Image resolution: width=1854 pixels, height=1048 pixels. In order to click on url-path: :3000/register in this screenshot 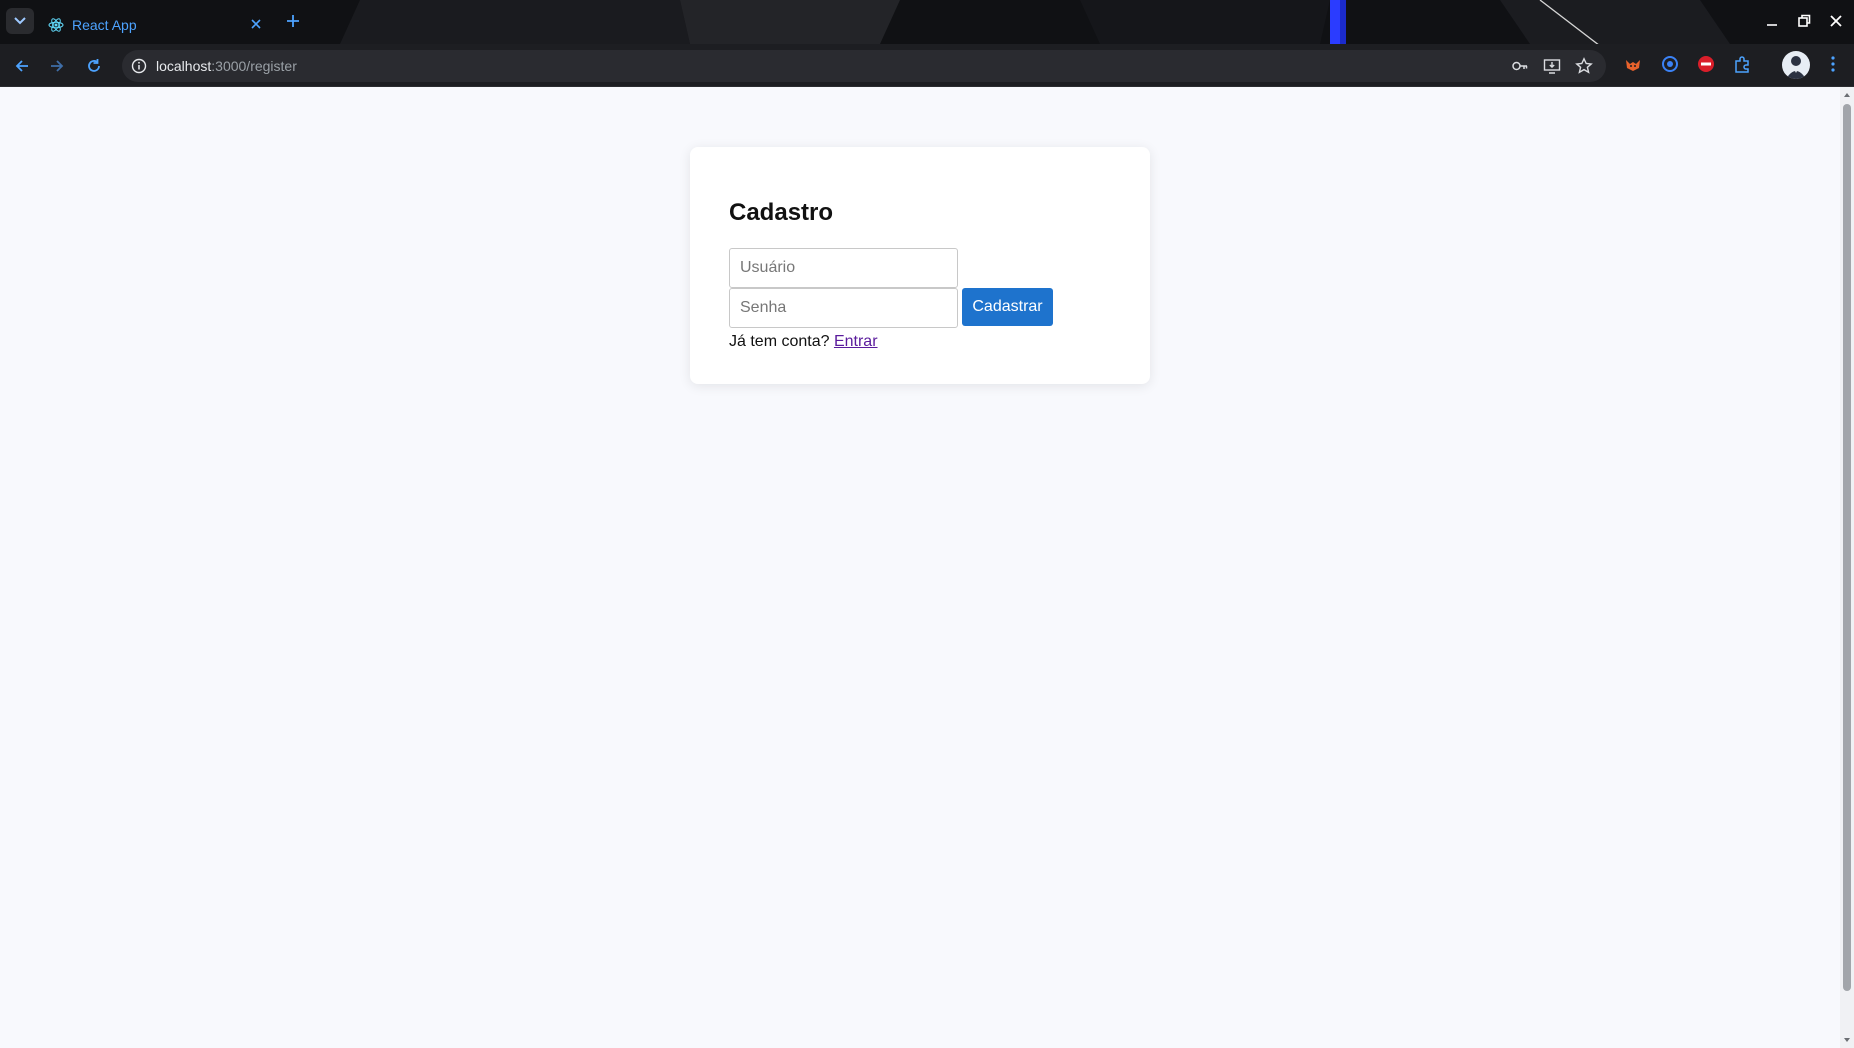, I will do `click(254, 66)`.